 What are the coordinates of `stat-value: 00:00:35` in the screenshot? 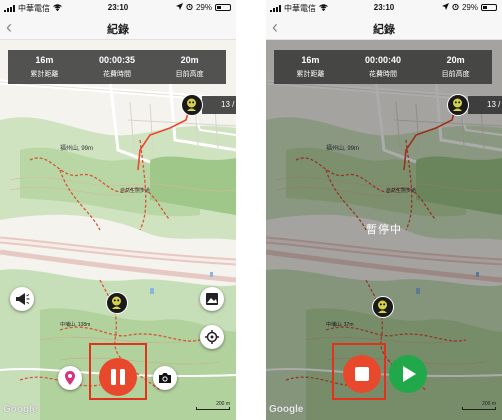 It's located at (117, 60).